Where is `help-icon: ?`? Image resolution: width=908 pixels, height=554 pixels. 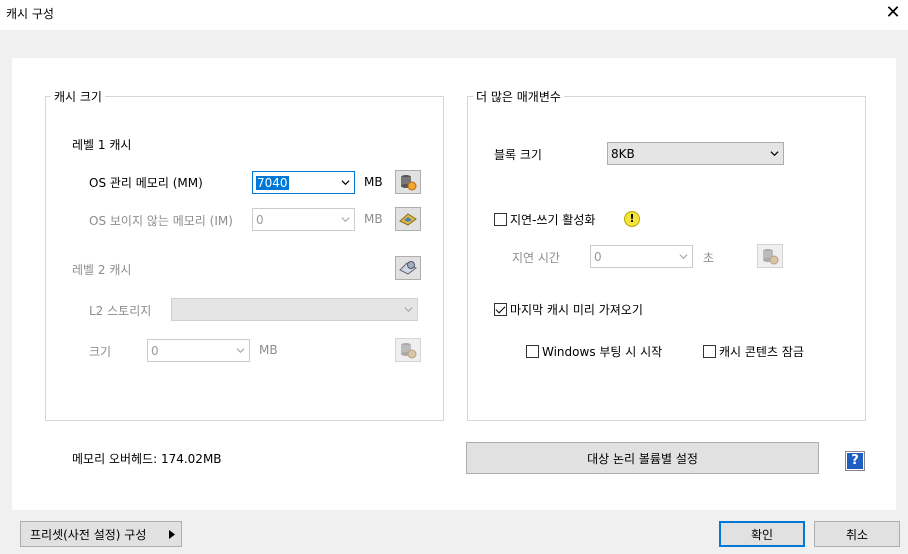 help-icon: ? is located at coordinates (855, 461).